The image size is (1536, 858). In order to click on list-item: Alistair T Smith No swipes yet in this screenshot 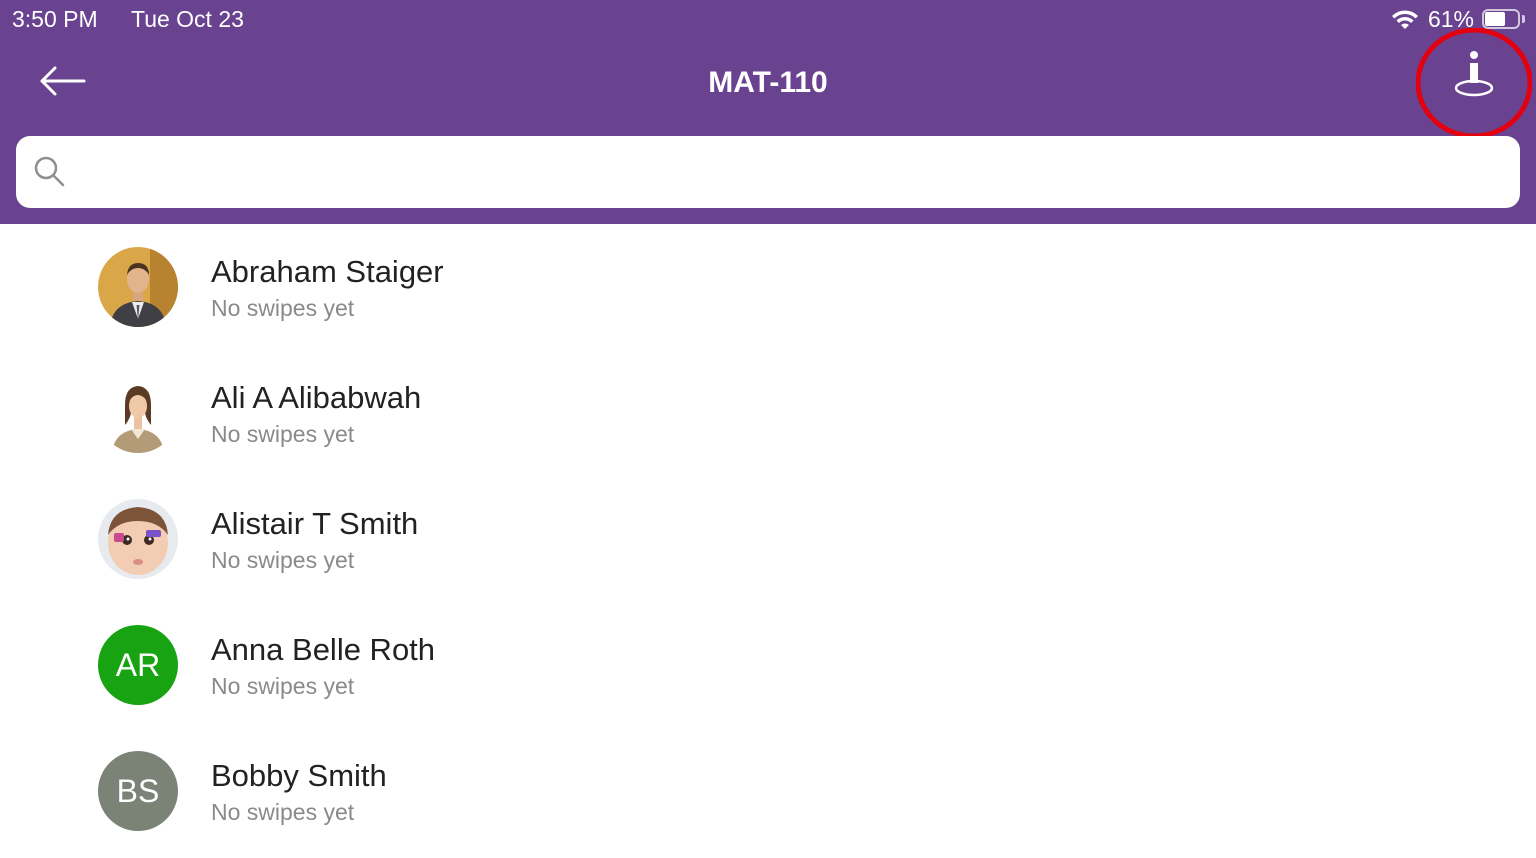, I will do `click(768, 539)`.